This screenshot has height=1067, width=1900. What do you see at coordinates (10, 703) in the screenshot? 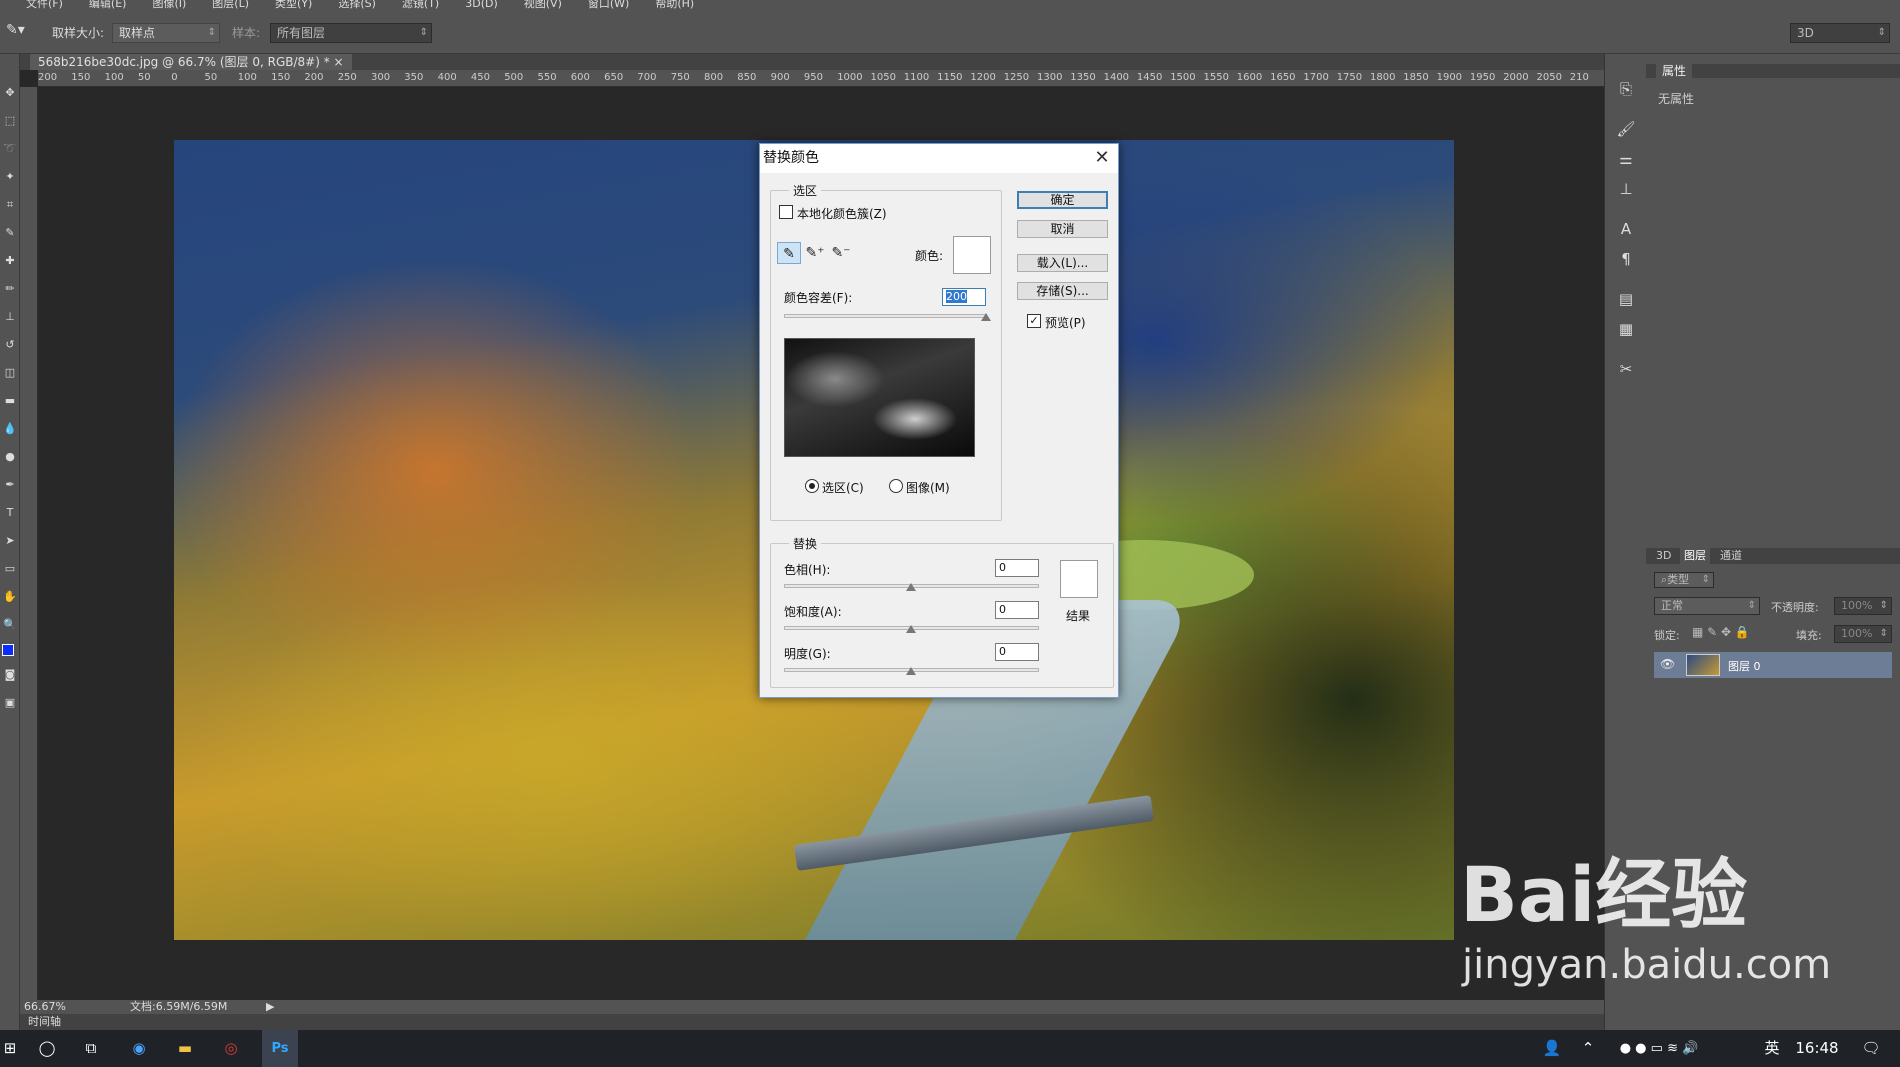
I see `screen-mode-icon: ▣` at bounding box center [10, 703].